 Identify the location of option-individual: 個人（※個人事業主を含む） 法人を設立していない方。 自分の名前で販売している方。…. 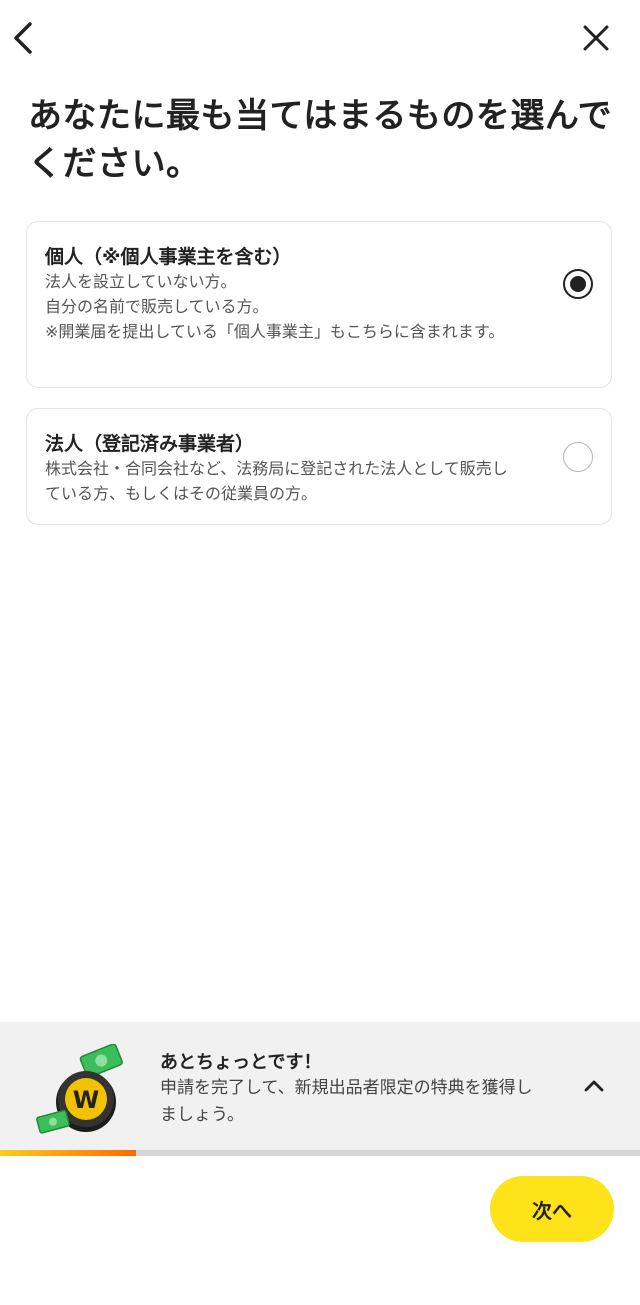
(319, 304).